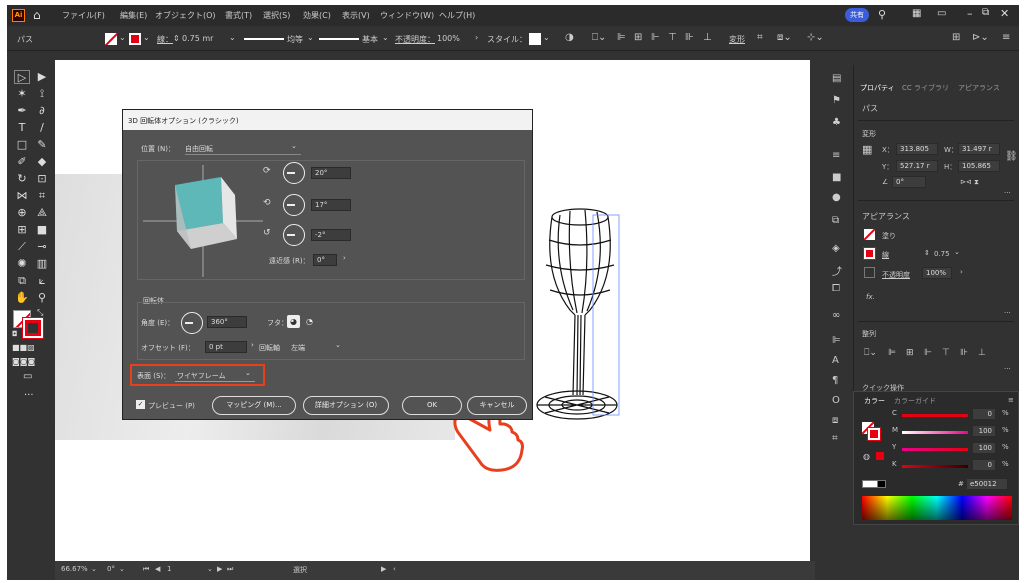 The image size is (1024, 583). Describe the element at coordinates (294, 146) in the screenshot. I see `position-dropdown-icon: ⌄` at that location.